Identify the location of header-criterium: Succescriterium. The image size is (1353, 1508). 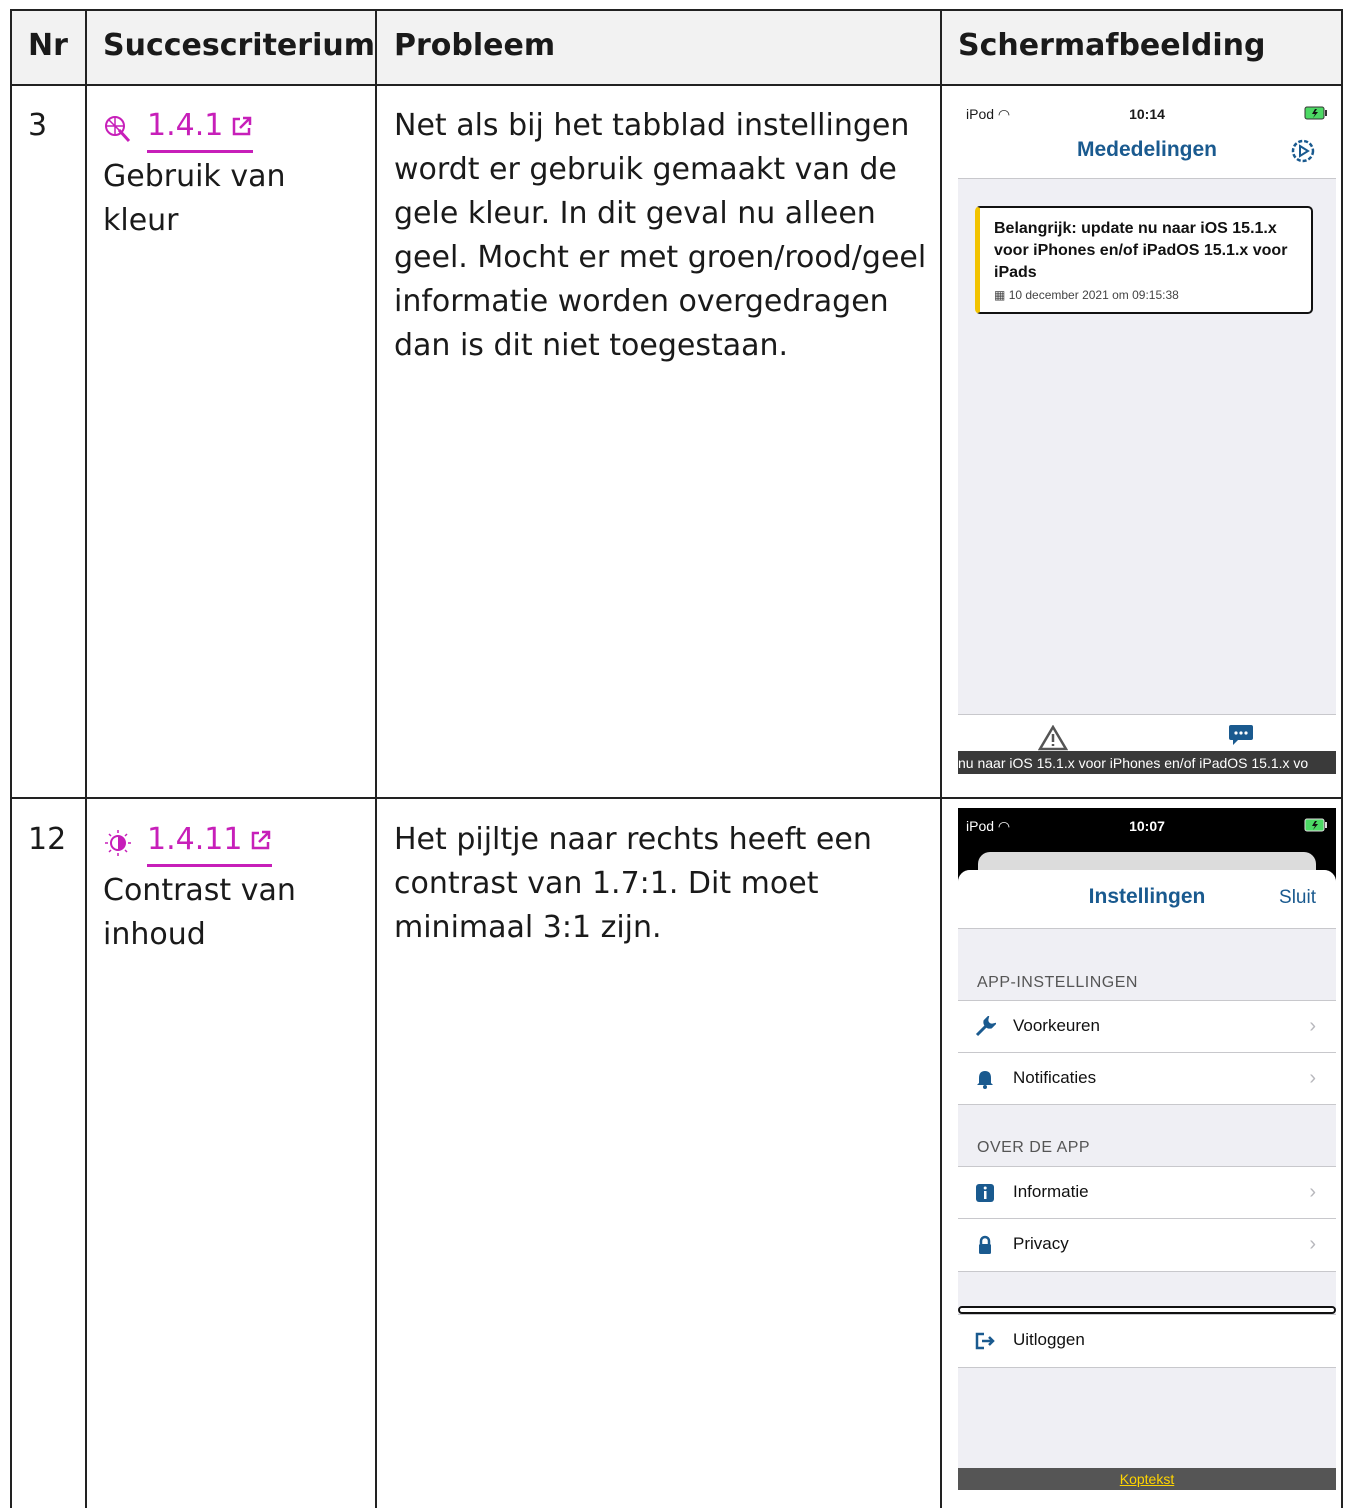
(239, 45).